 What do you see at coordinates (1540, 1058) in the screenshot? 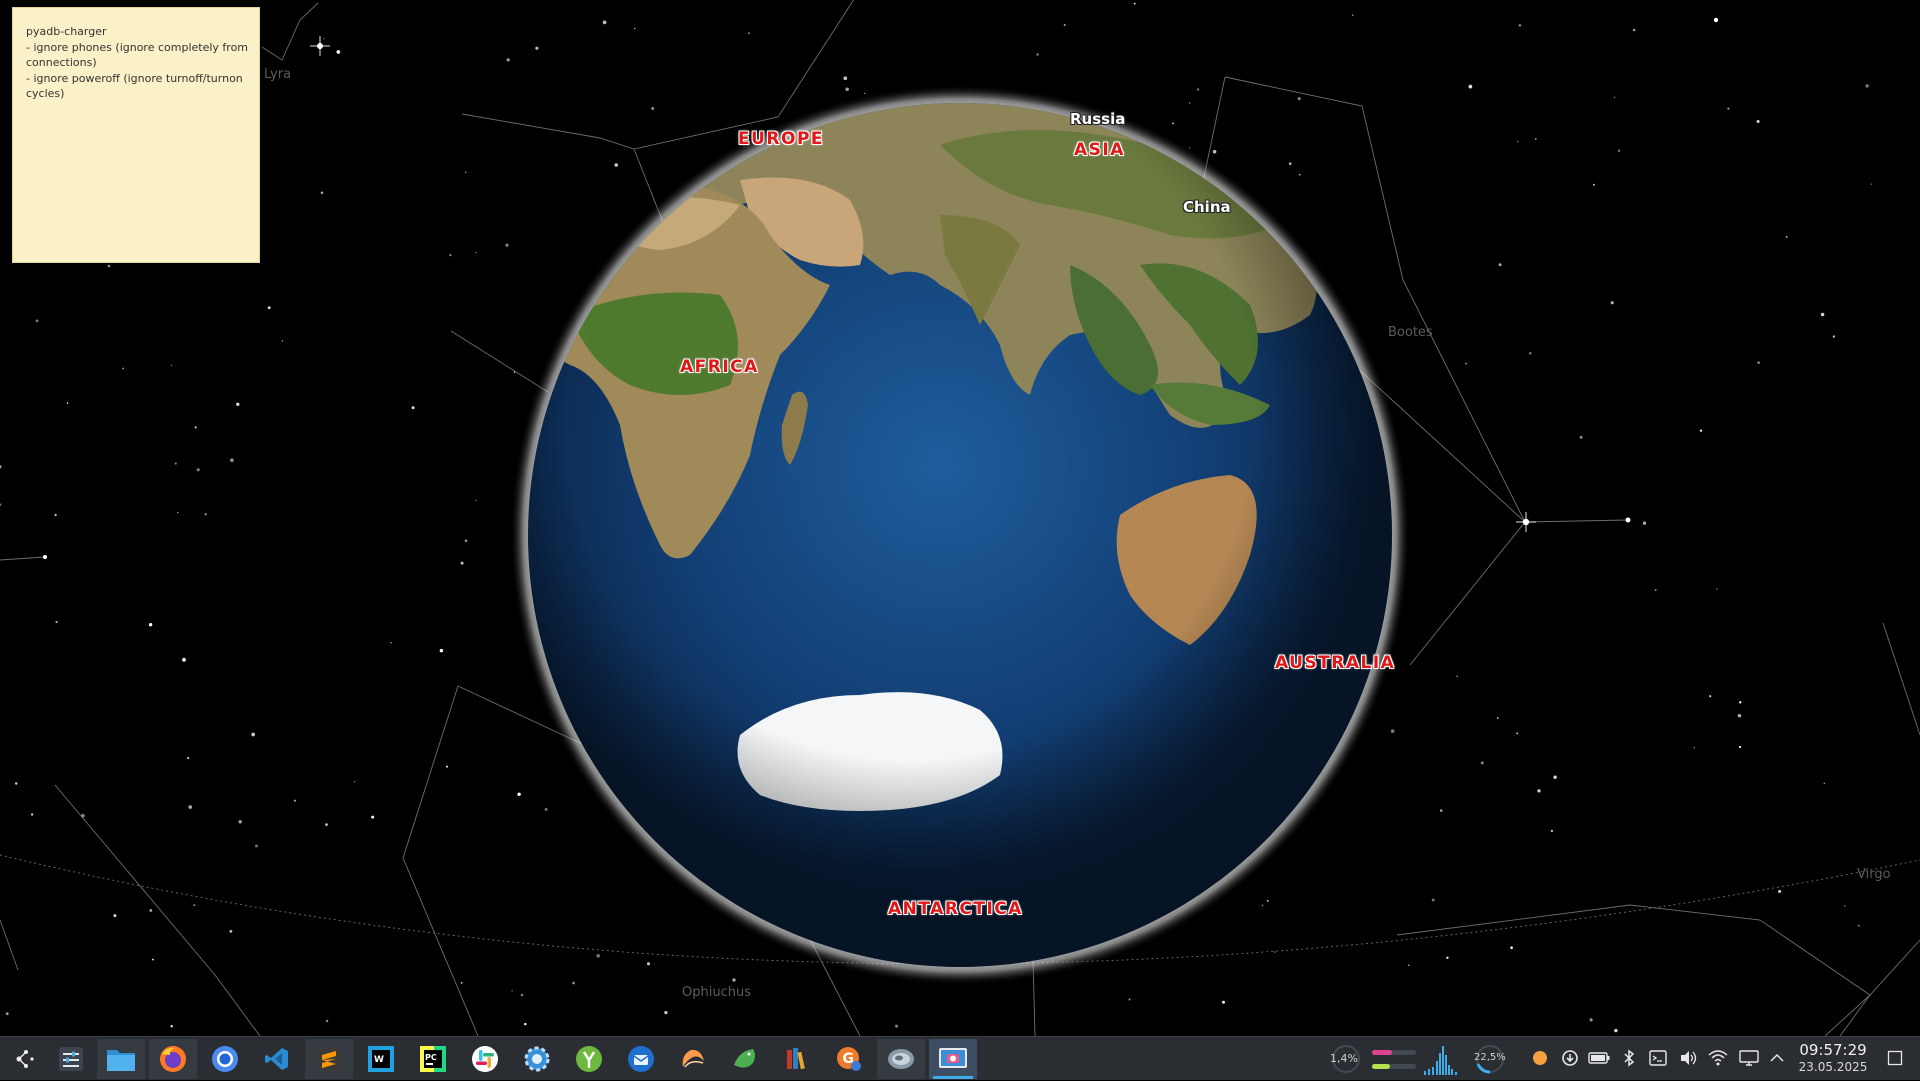
I see `tray-weather` at bounding box center [1540, 1058].